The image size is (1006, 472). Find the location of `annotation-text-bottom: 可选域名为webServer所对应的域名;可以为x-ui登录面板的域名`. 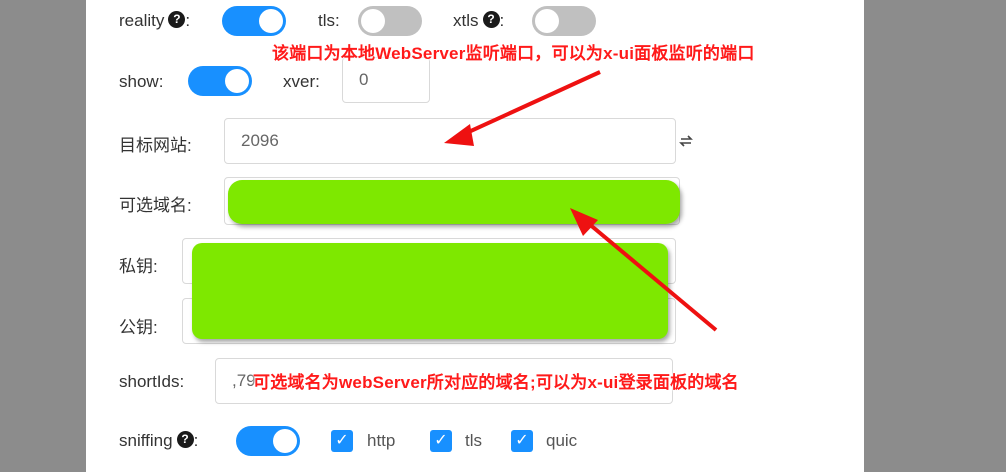

annotation-text-bottom: 可选域名为webServer所对应的域名;可以为x-ui登录面板的域名 is located at coordinates (496, 382).